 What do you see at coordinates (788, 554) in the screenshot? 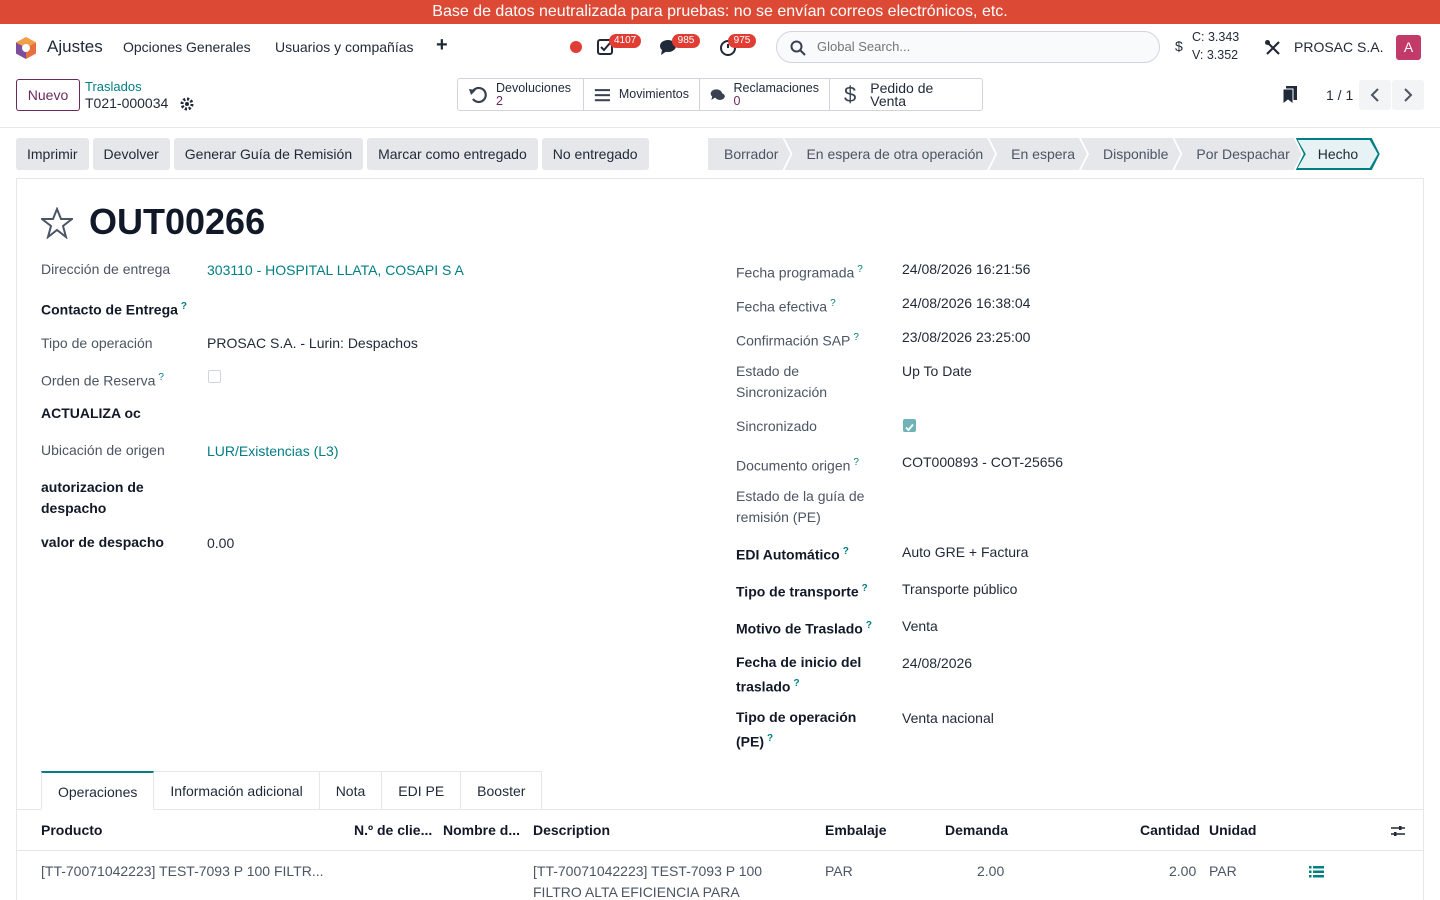
I see `label-edi-automatic-text: EDI Automático` at bounding box center [788, 554].